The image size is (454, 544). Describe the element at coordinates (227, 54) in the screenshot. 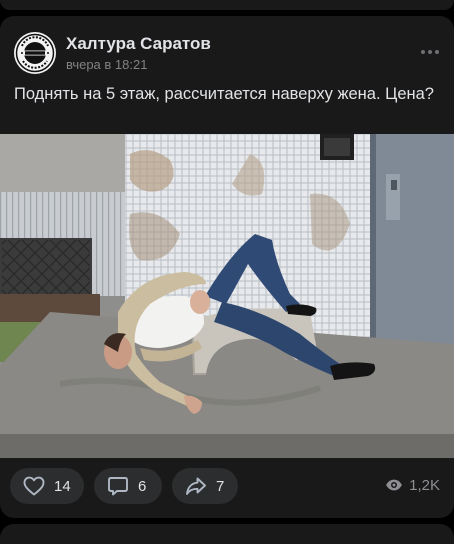

I see `post-header: Халтура Саратов вчера в 18:21` at that location.